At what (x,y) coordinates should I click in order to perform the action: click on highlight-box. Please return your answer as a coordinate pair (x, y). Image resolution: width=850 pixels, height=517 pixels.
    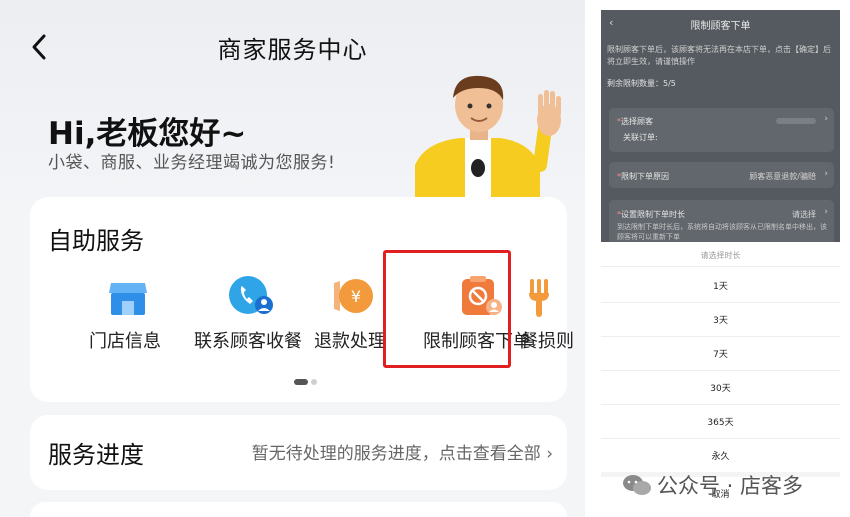
    Looking at the image, I should click on (447, 309).